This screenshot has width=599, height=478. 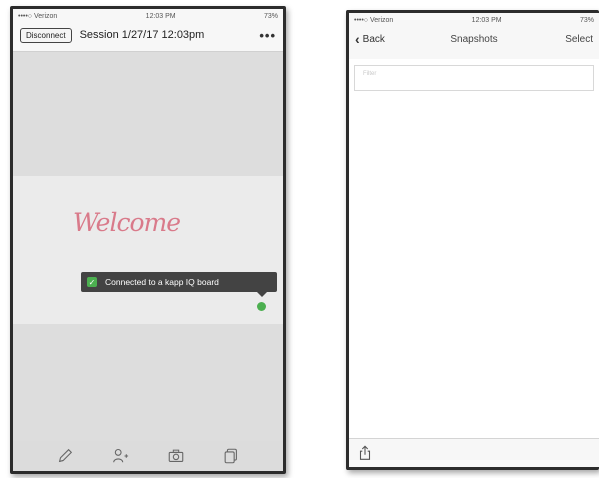 What do you see at coordinates (261, 306) in the screenshot?
I see `connection-status-dot` at bounding box center [261, 306].